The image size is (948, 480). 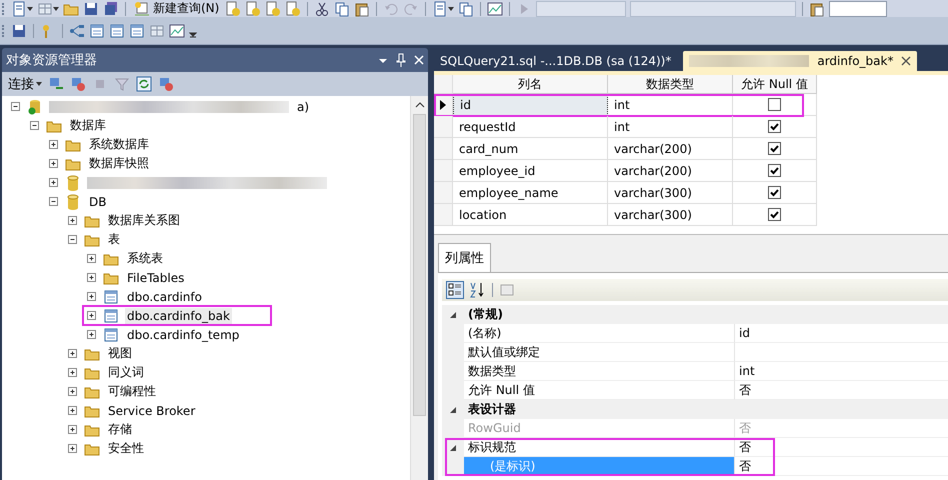 I want to click on tree-item: 安全性, so click(x=126, y=448).